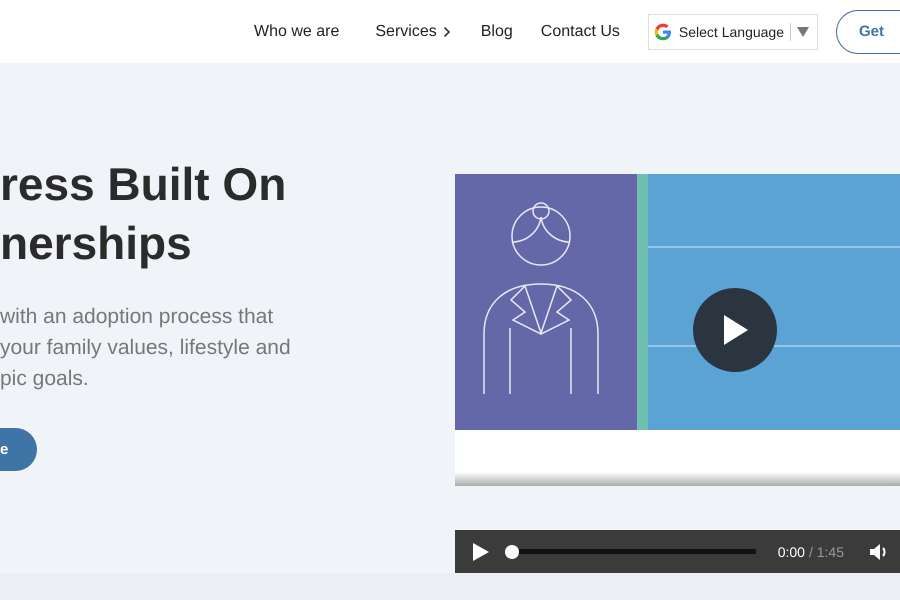  Describe the element at coordinates (146, 348) in the screenshot. I see `hero-paragraph: with an adoption process that your family values, lifestyle and pic goals.` at that location.